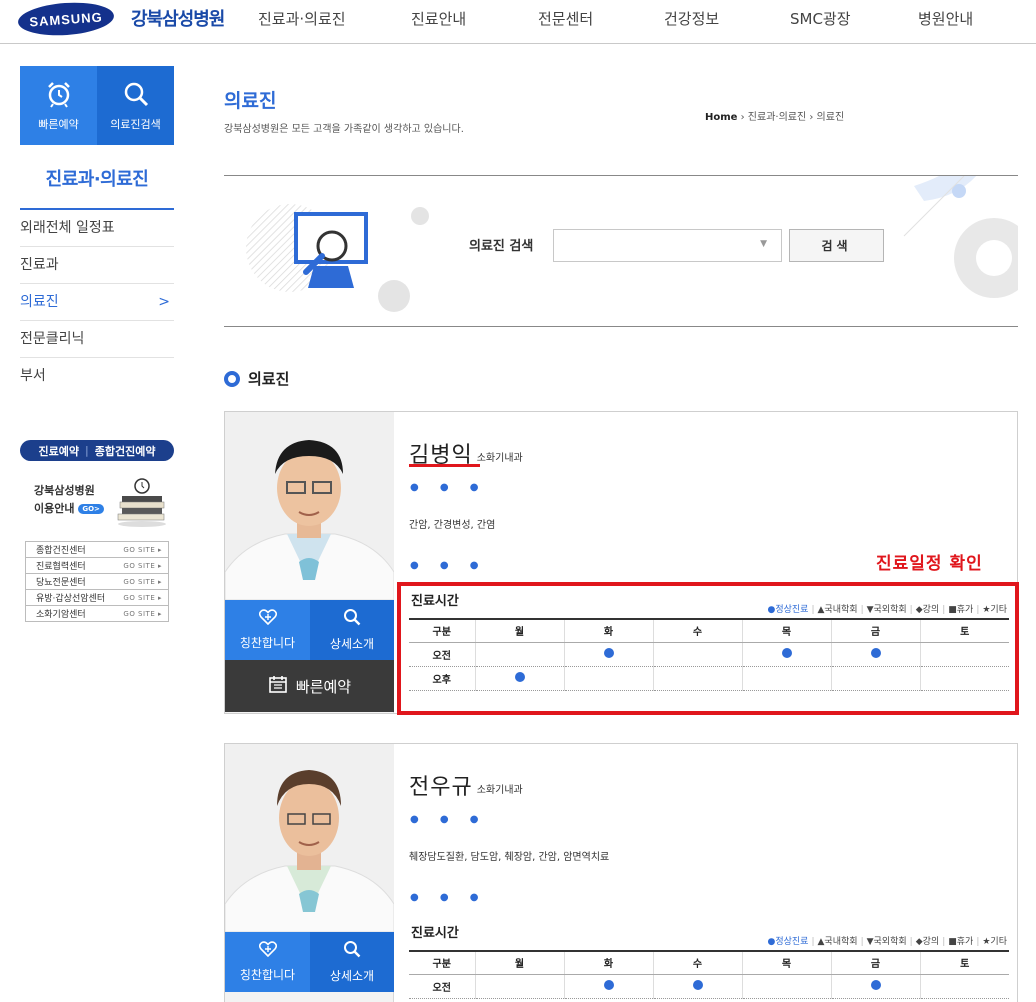 This screenshot has width=1036, height=1002. What do you see at coordinates (836, 245) in the screenshot?
I see `search-button: 검색` at bounding box center [836, 245].